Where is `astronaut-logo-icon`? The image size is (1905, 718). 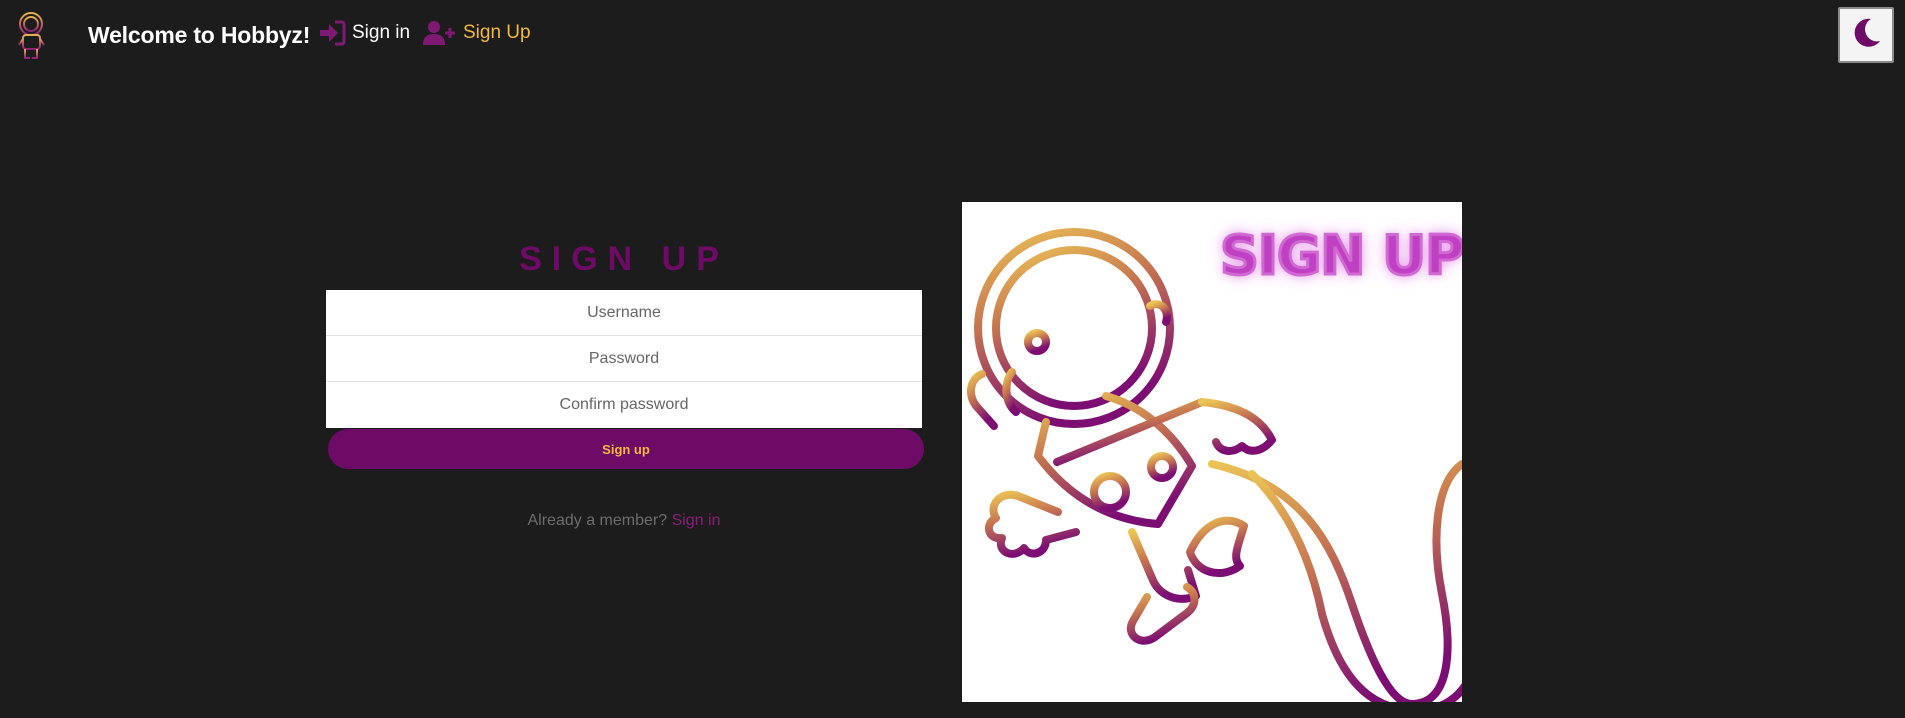
astronaut-logo-icon is located at coordinates (32, 36).